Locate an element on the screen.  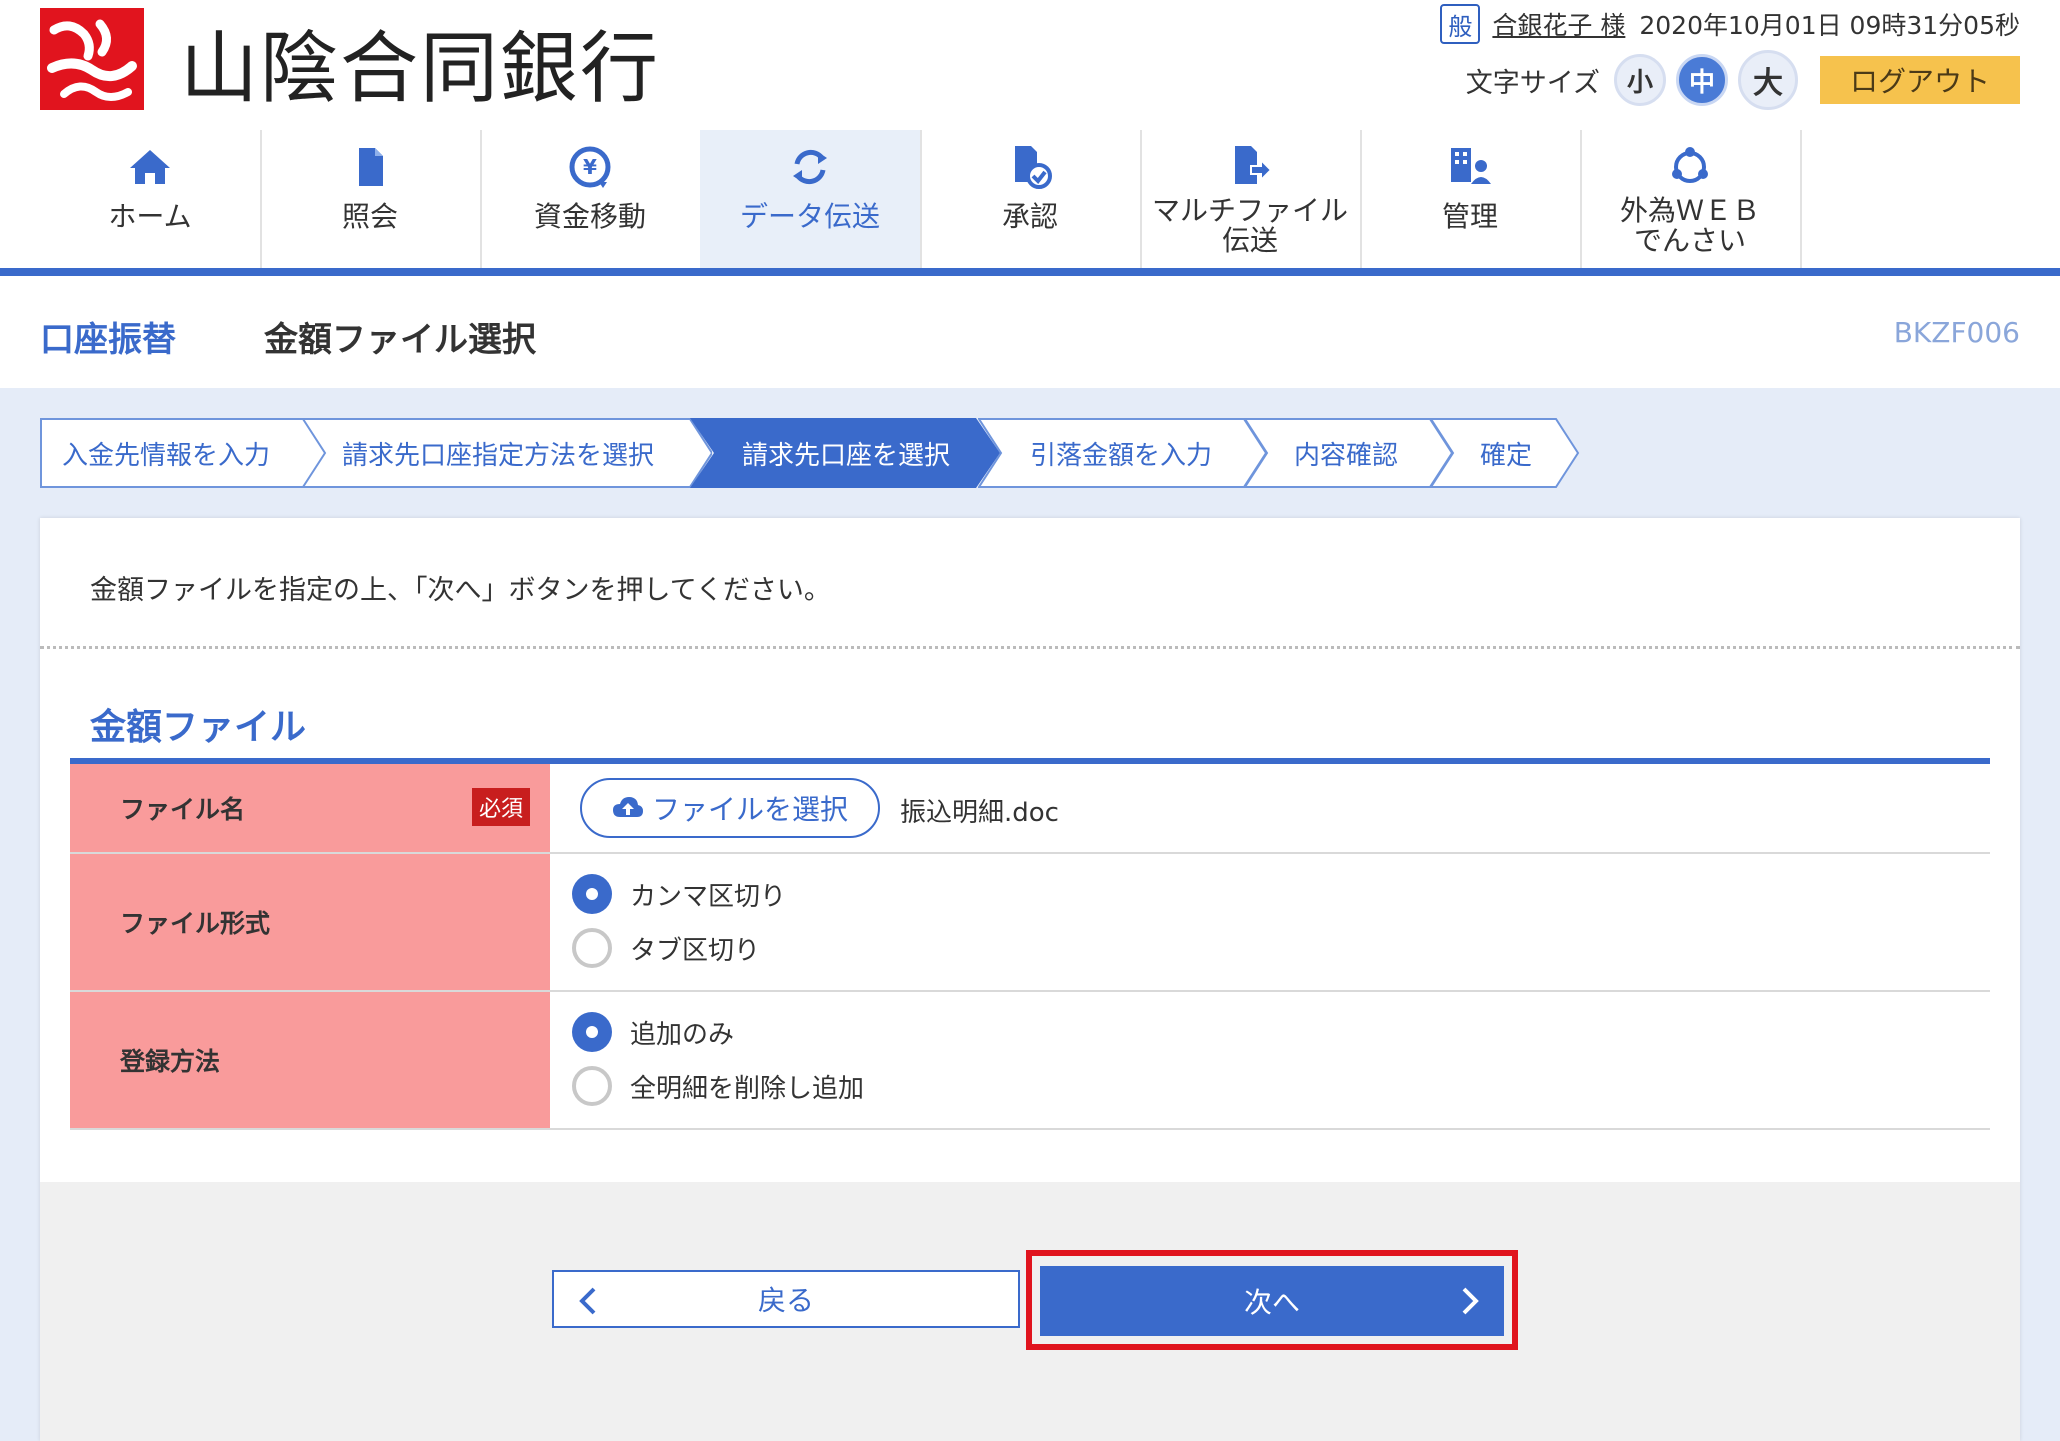
nav-label: 外為ＷＥＢ でんさい is located at coordinates (1690, 226).